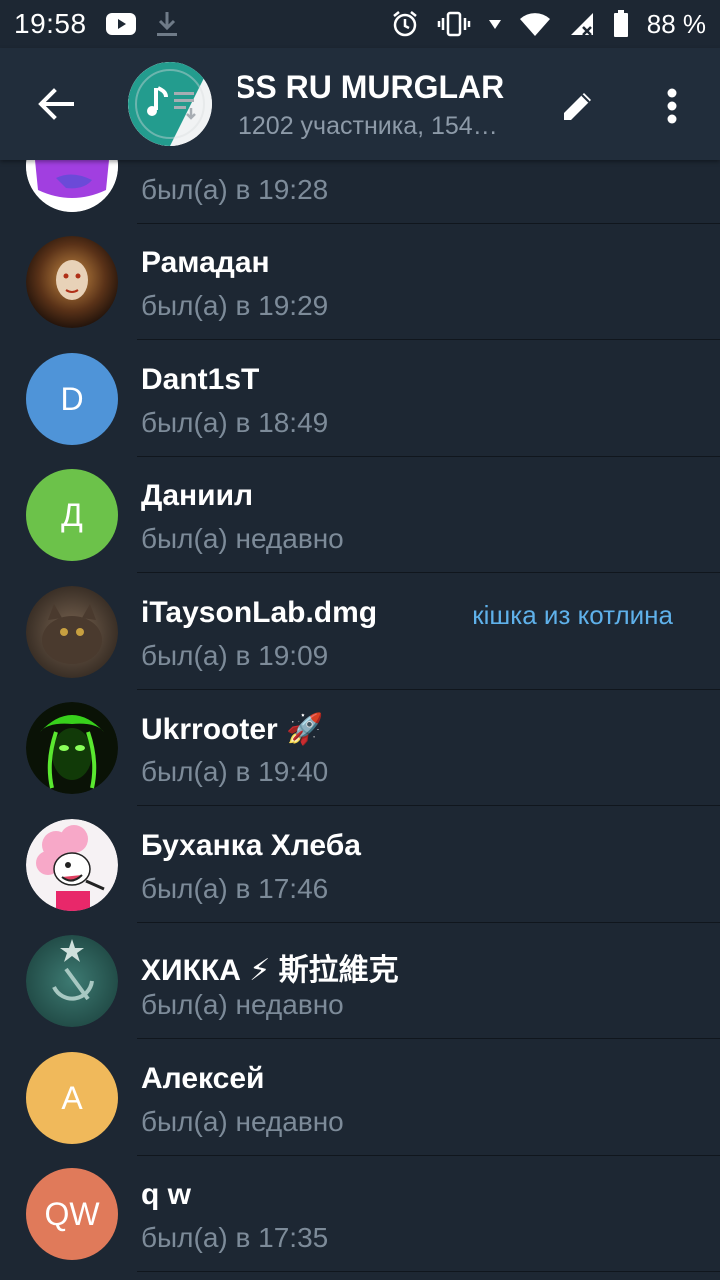  I want to click on member-role-tag: кішка из котлина, so click(572, 615).